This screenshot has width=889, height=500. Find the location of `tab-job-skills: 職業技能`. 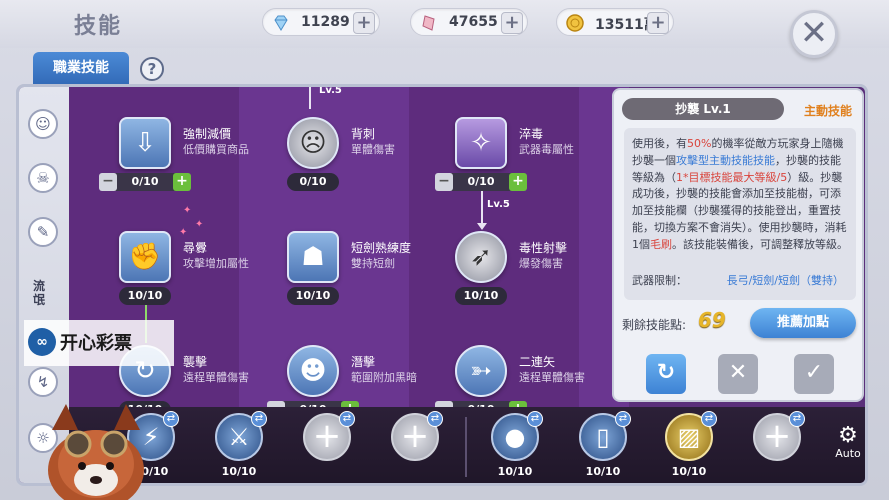

tab-job-skills: 職業技能 is located at coordinates (81, 68).